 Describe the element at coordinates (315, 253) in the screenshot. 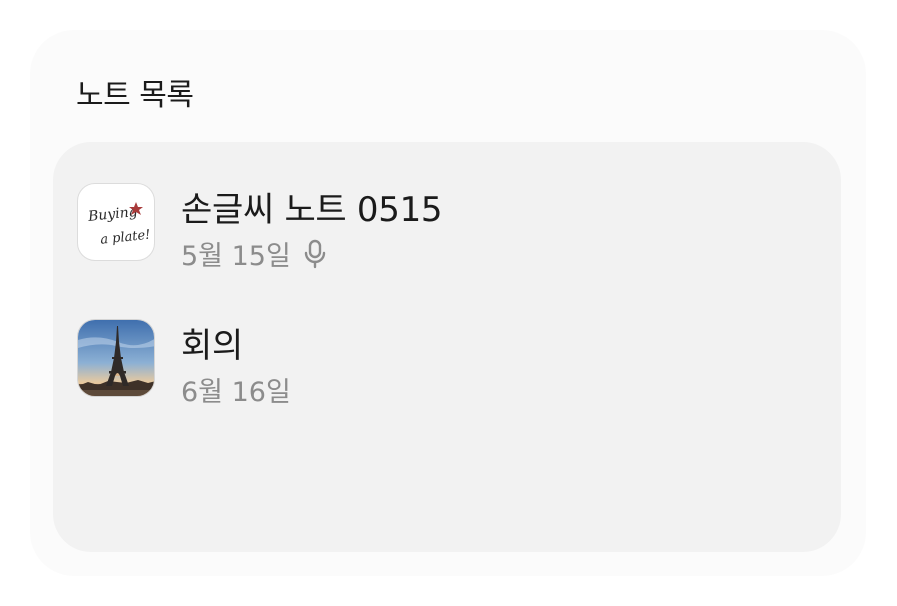

I see `microphone-icon` at that location.